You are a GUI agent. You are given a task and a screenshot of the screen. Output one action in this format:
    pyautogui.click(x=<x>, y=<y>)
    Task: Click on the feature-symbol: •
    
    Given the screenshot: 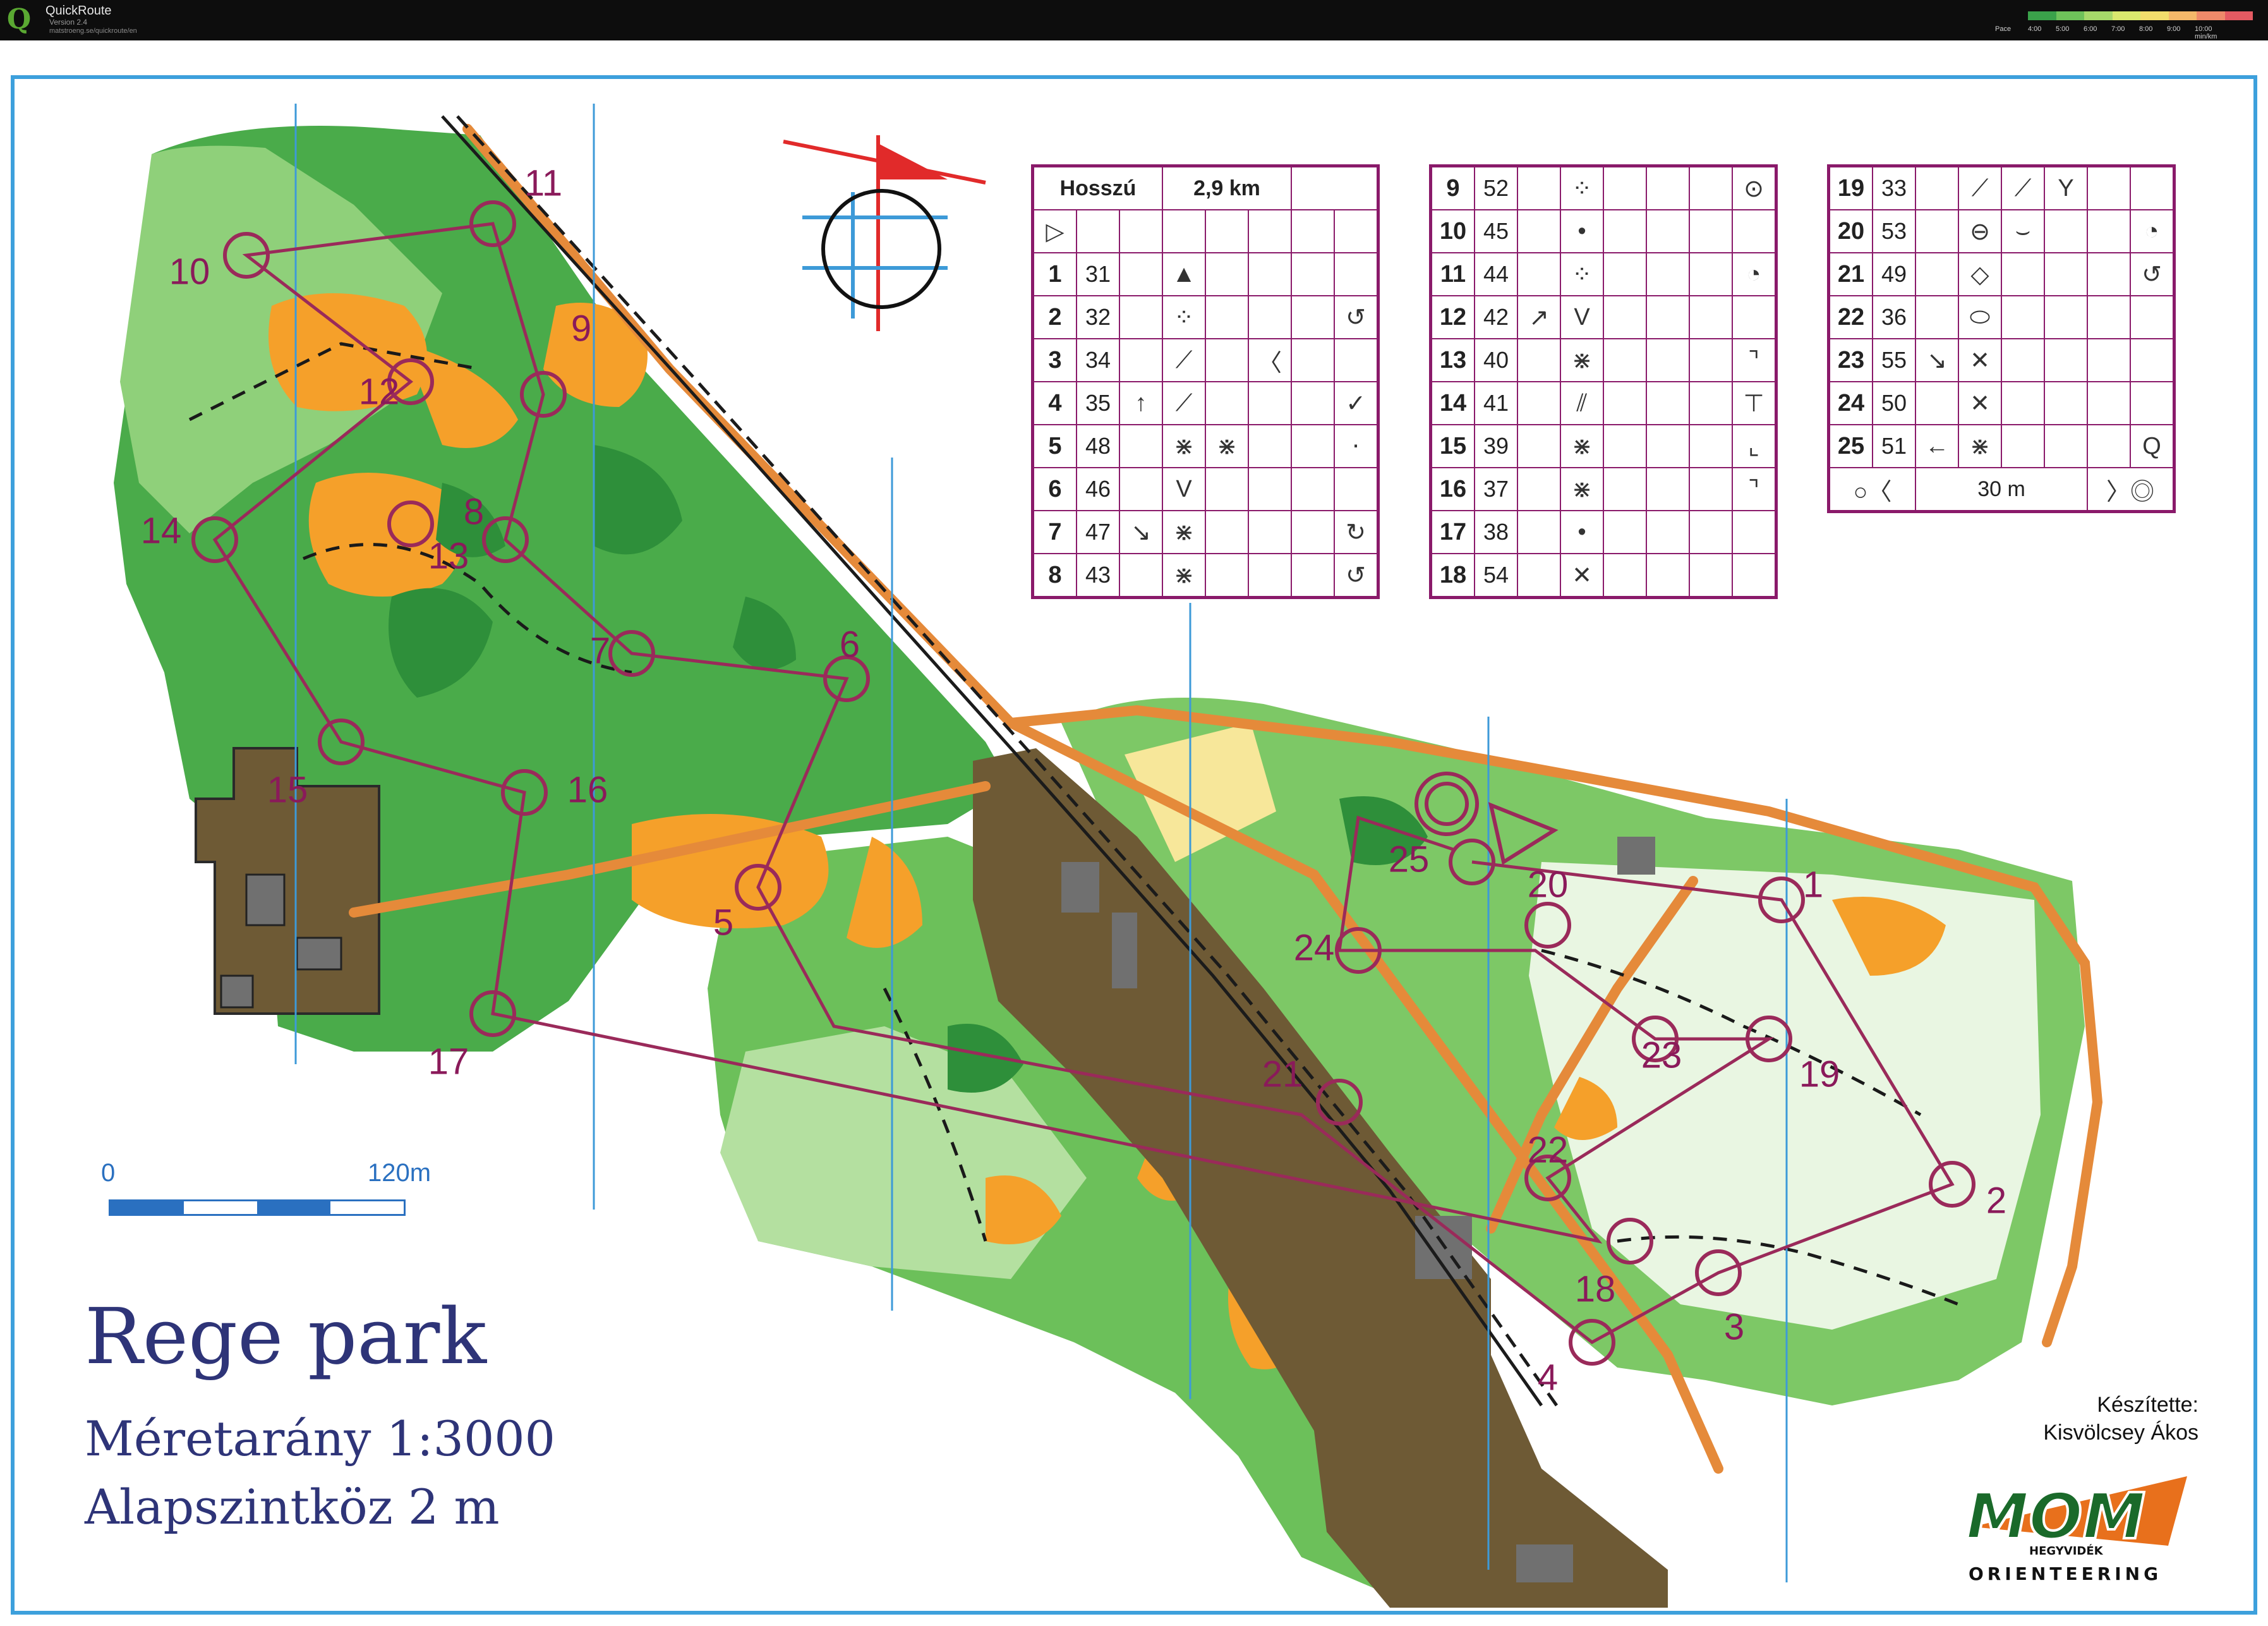 What is the action you would take?
    pyautogui.click(x=1582, y=532)
    